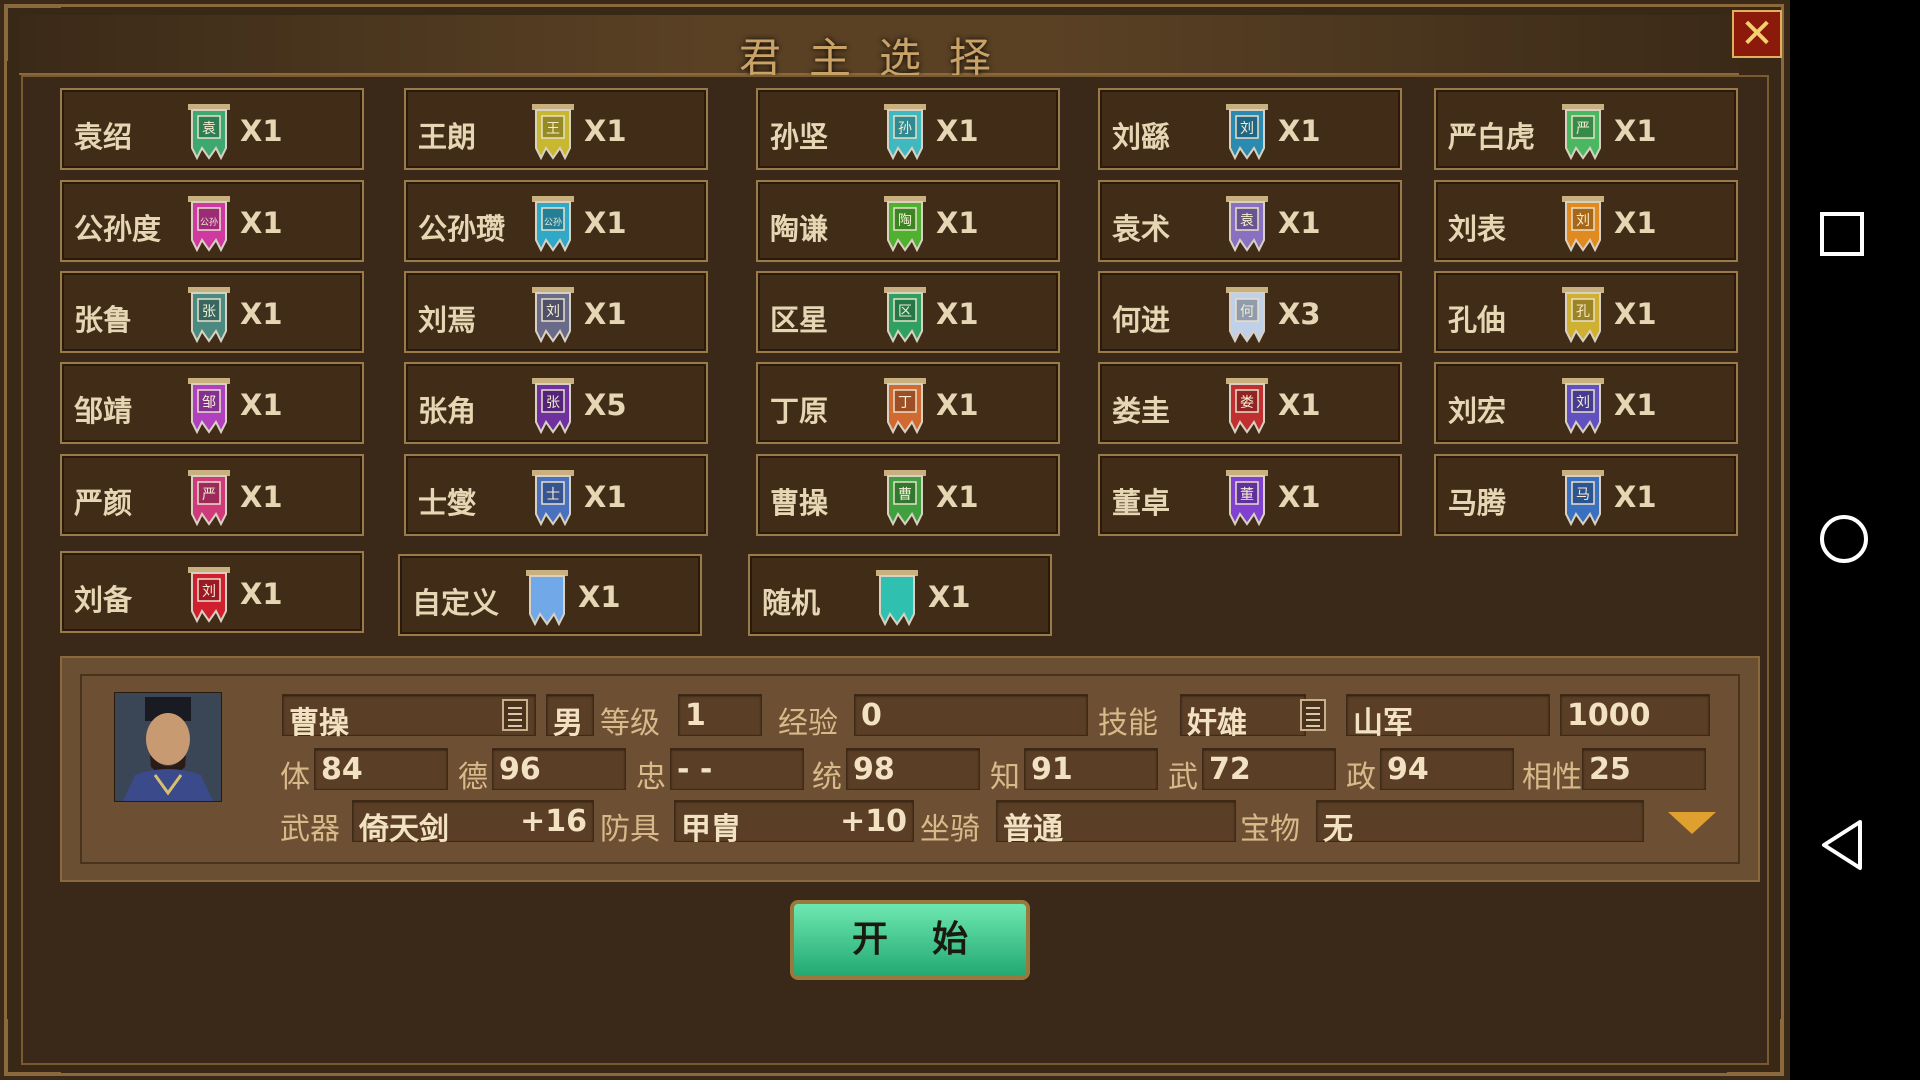 The image size is (1920, 1080). I want to click on lord-name: 刘宏, so click(1477, 411).